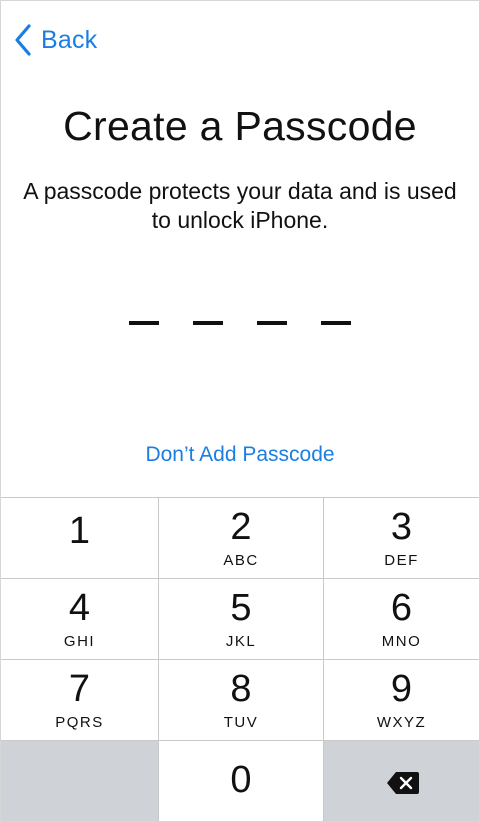 This screenshot has width=480, height=822. I want to click on key-digit: 8, so click(241, 689).